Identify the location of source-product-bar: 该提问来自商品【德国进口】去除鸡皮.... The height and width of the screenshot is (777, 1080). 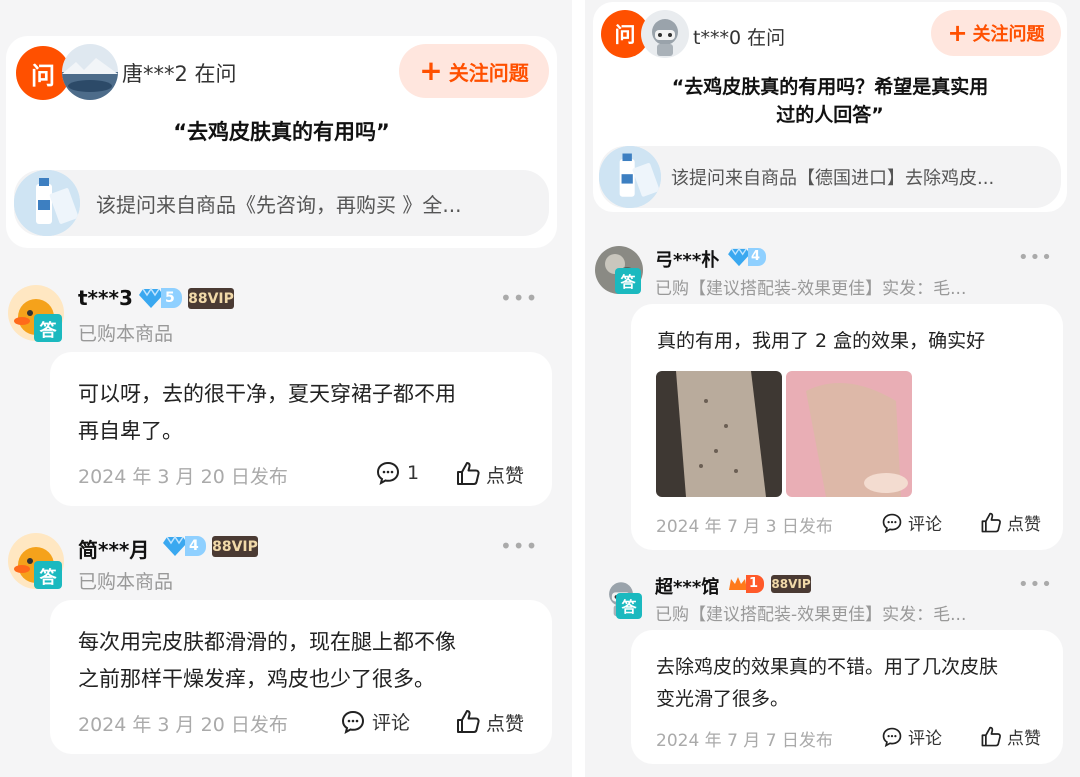
(830, 177).